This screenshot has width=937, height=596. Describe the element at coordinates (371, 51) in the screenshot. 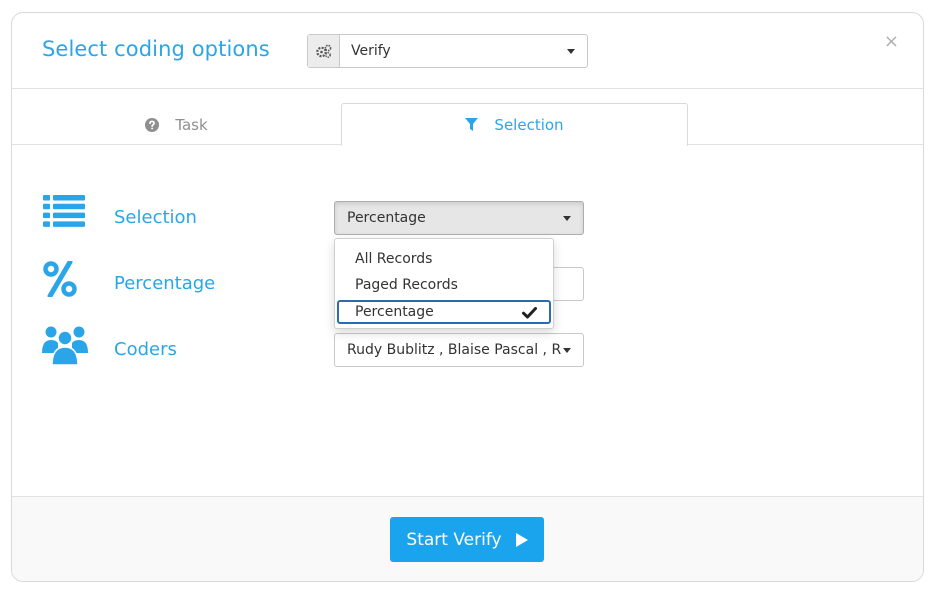

I see `mode-select-value: Verify` at that location.